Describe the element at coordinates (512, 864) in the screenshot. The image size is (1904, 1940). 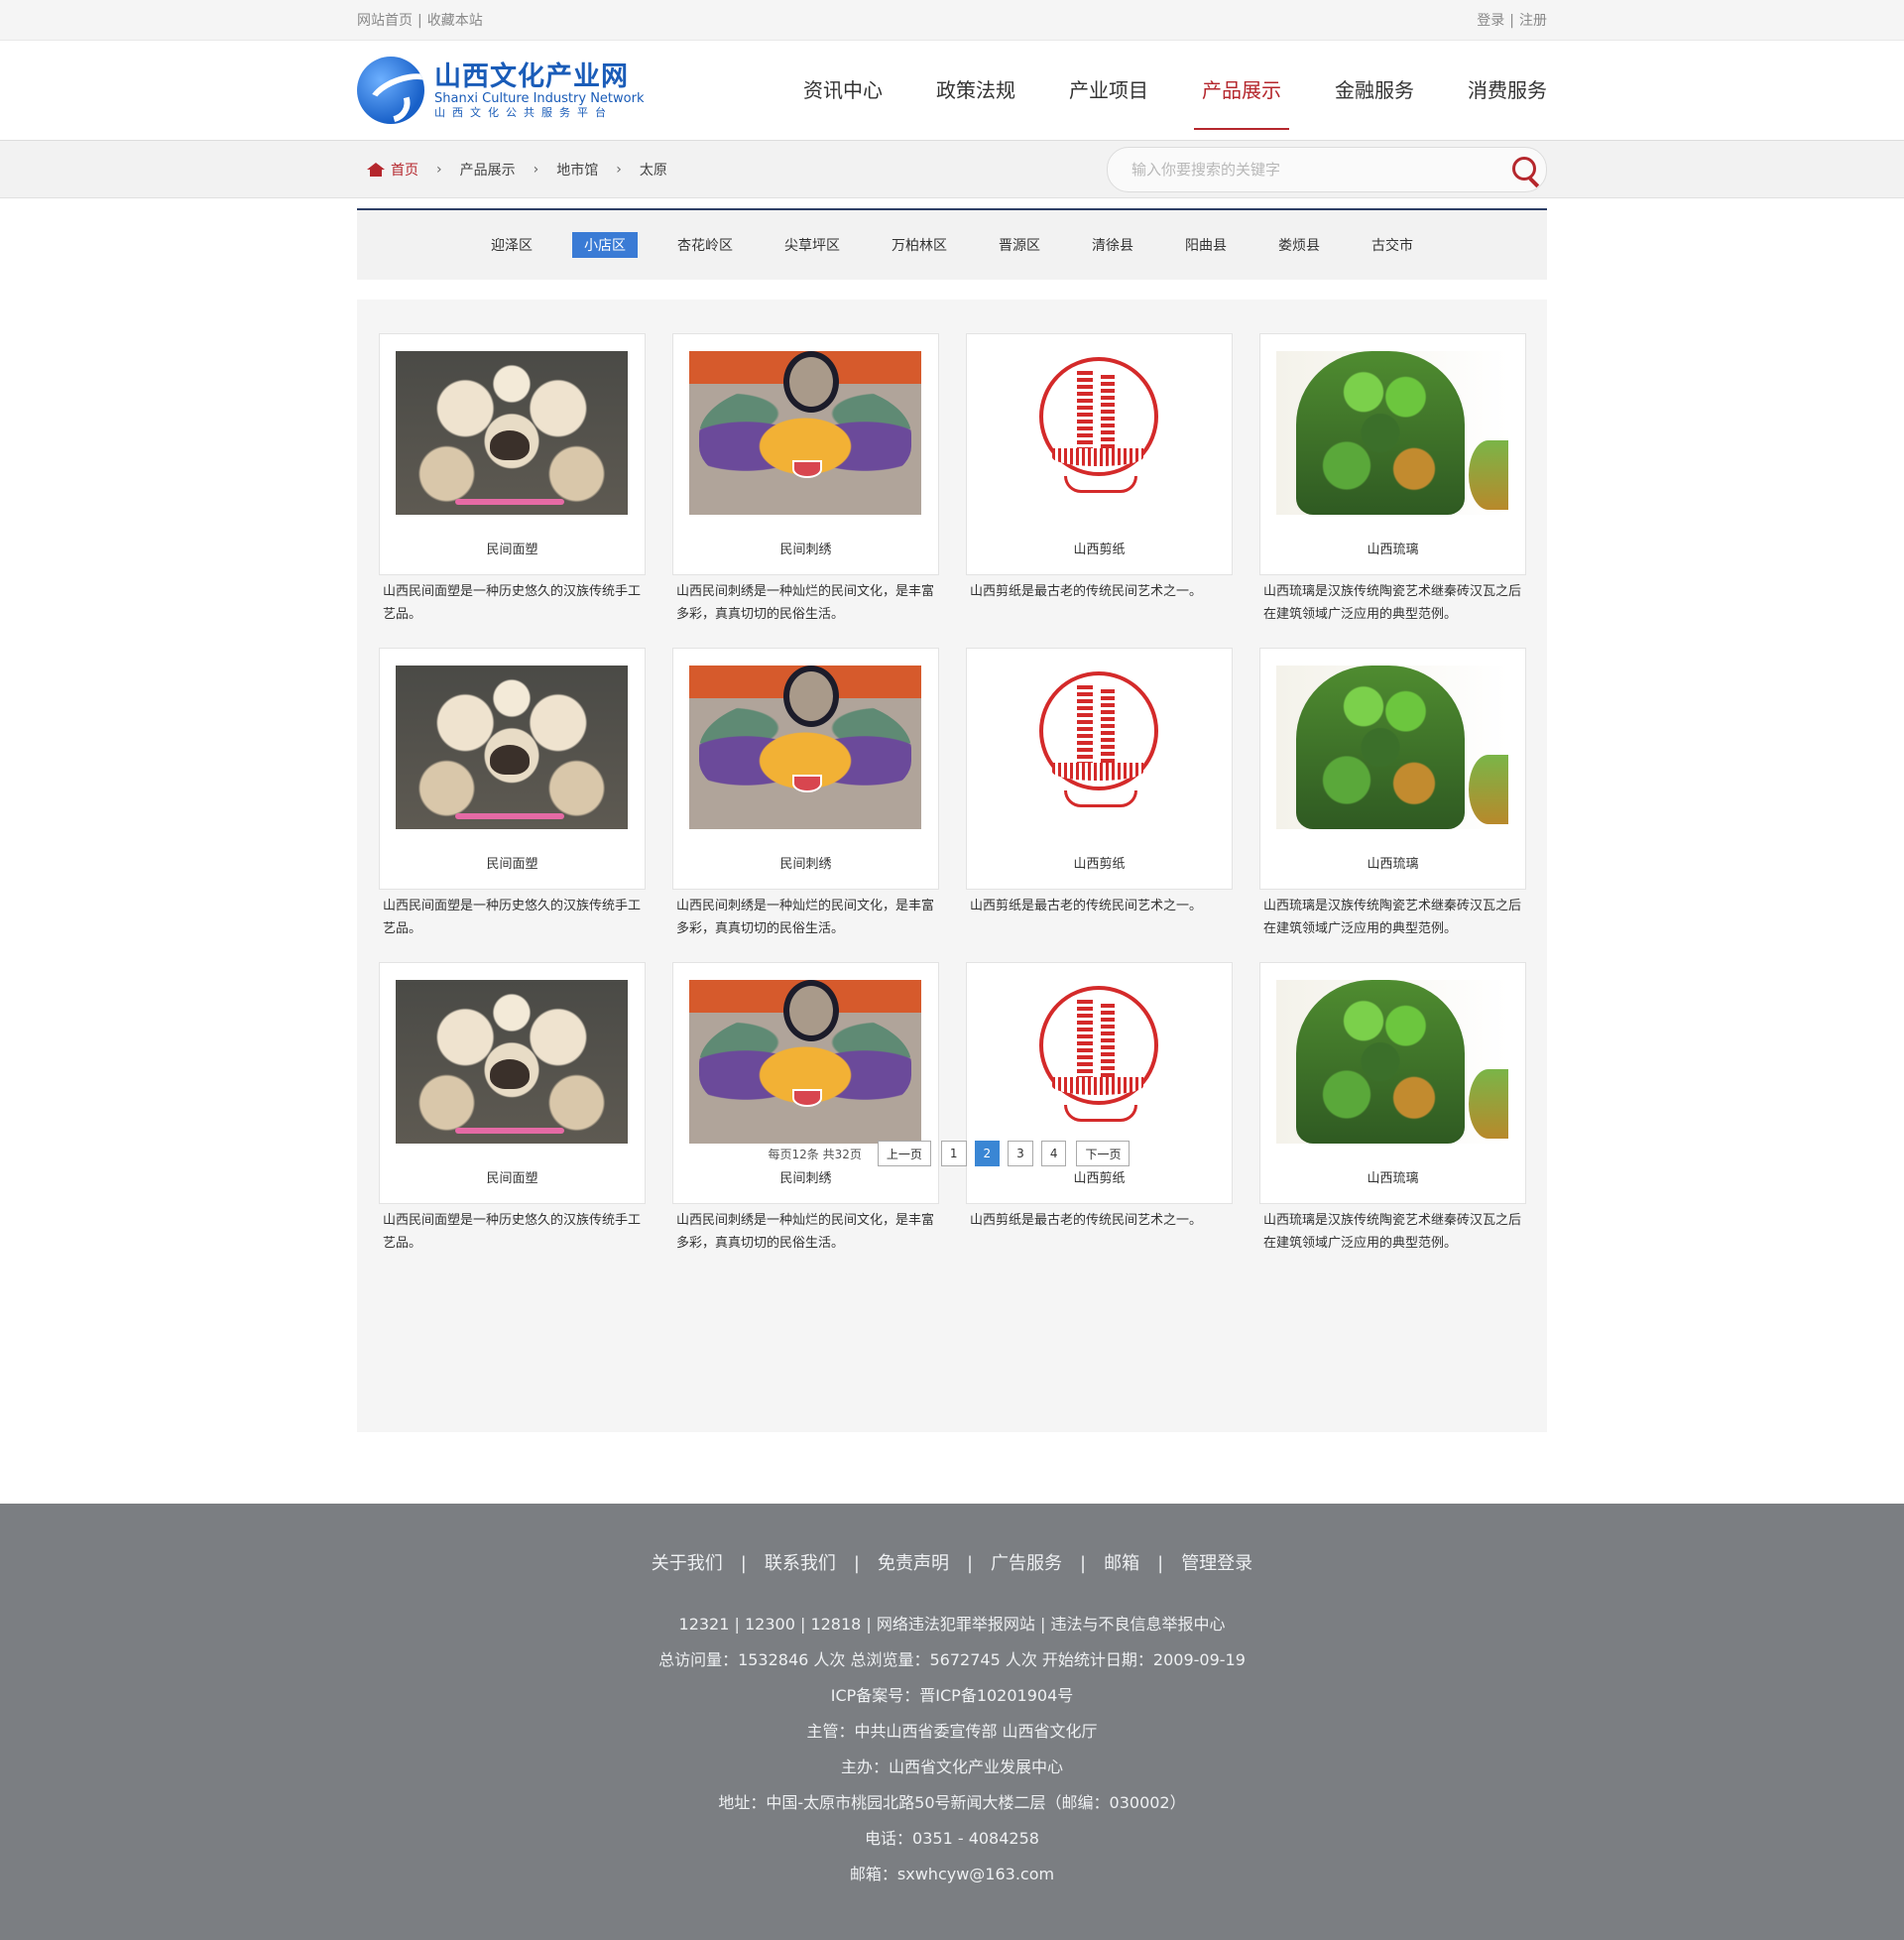
I see `product-title: 民间面塑` at that location.